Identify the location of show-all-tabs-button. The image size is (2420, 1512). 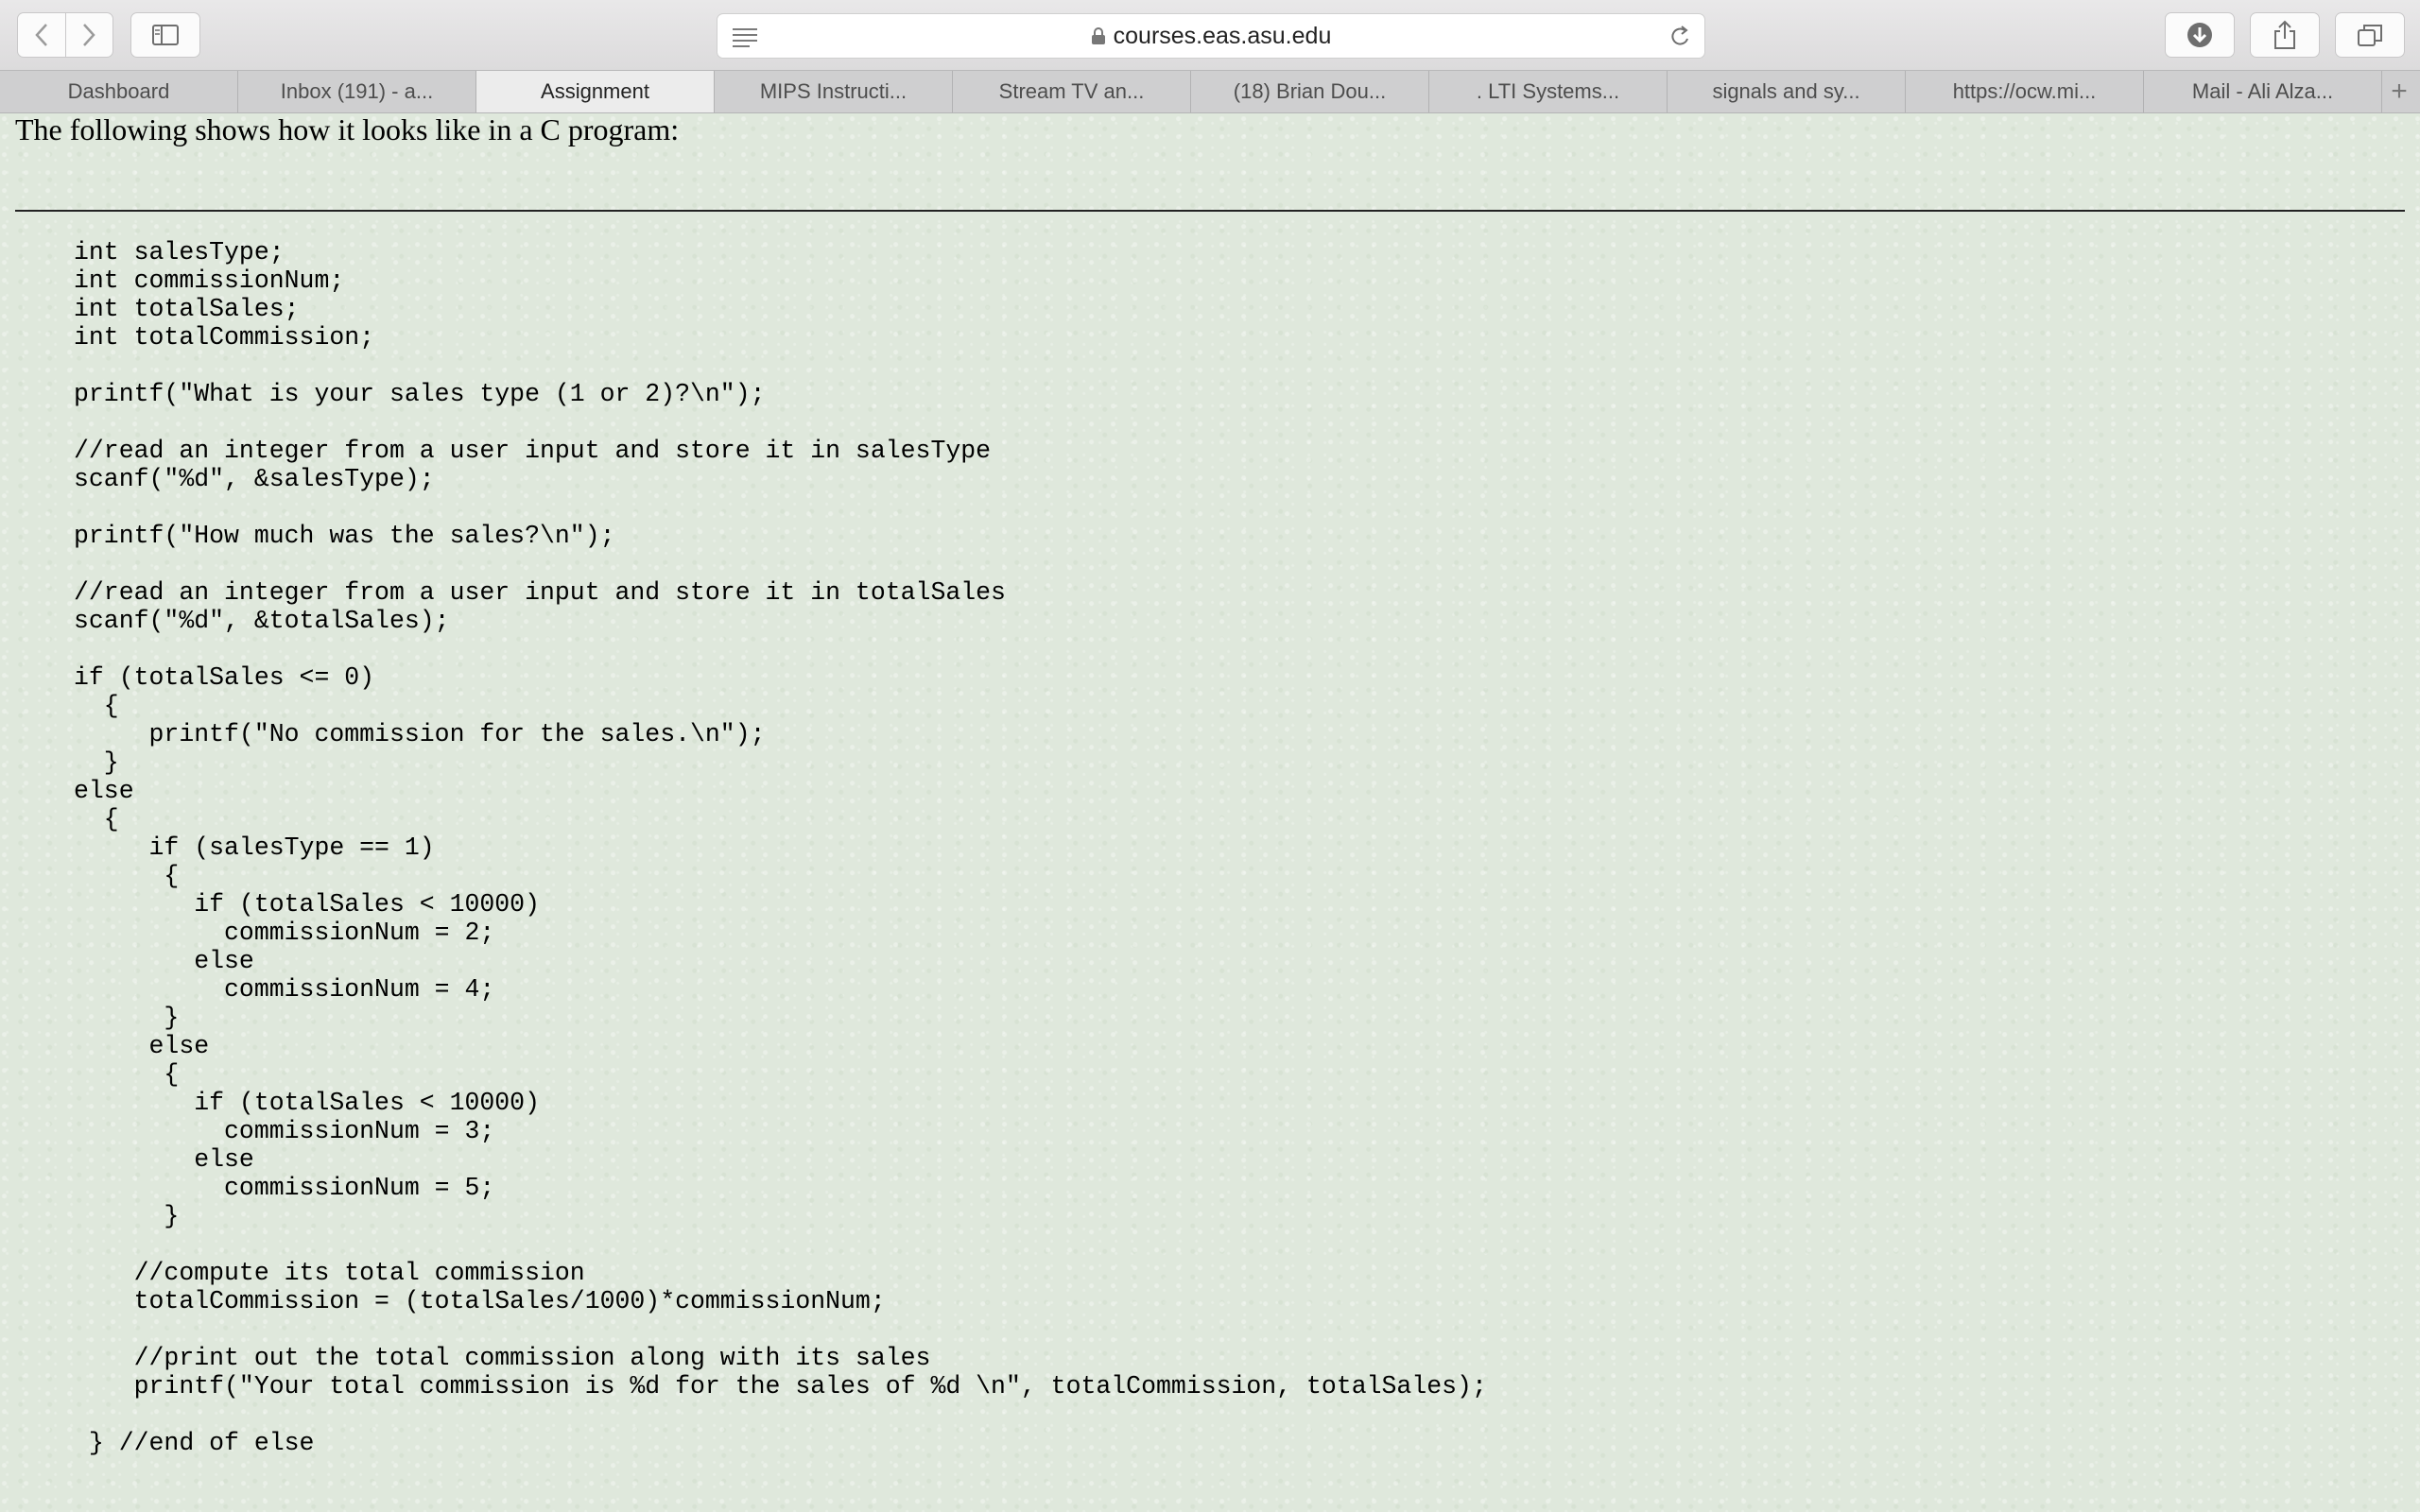
(2370, 35).